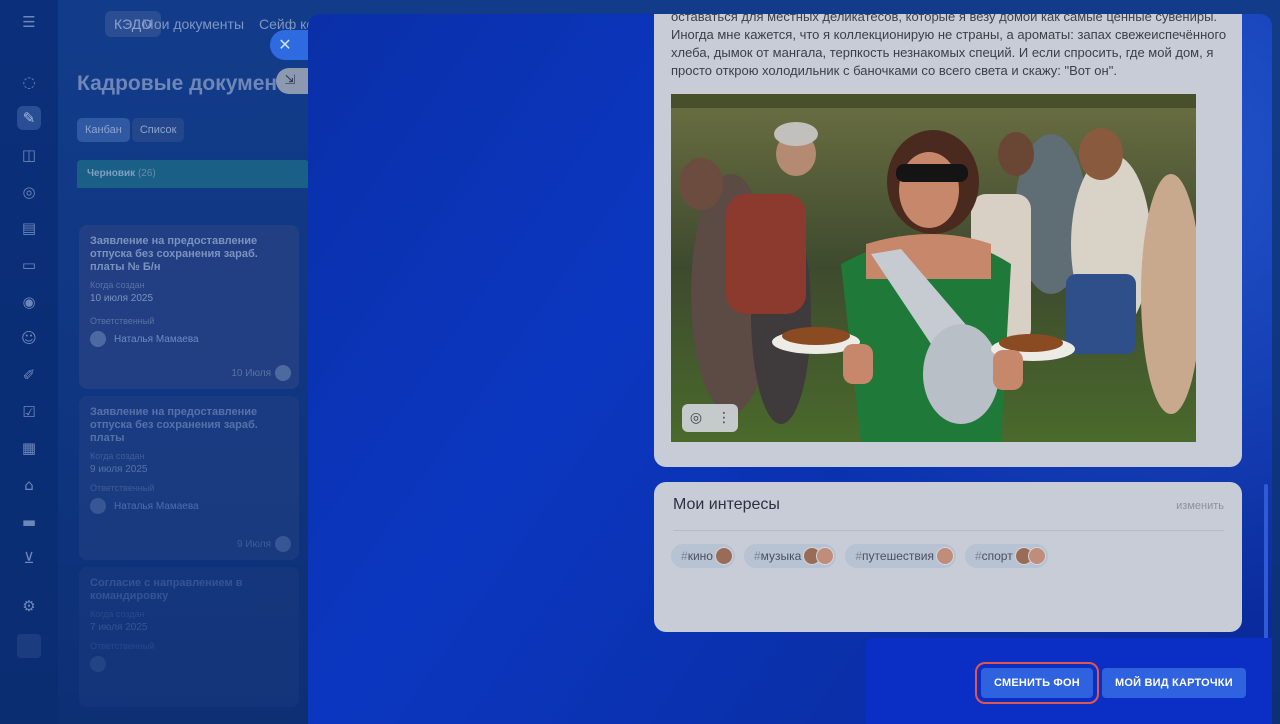 The image size is (1280, 724). What do you see at coordinates (29, 302) in the screenshot?
I see `target-icon: ◉` at bounding box center [29, 302].